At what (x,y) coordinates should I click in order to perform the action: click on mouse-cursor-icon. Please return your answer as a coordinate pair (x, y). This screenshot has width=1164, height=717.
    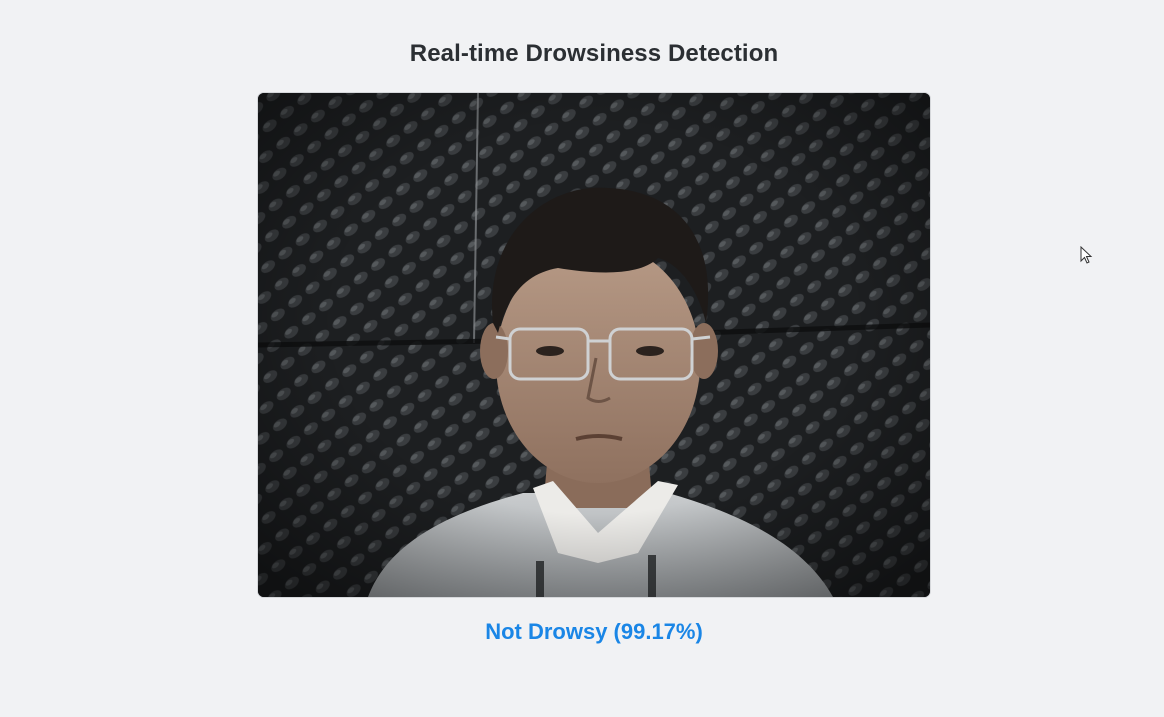
    Looking at the image, I should click on (1086, 255).